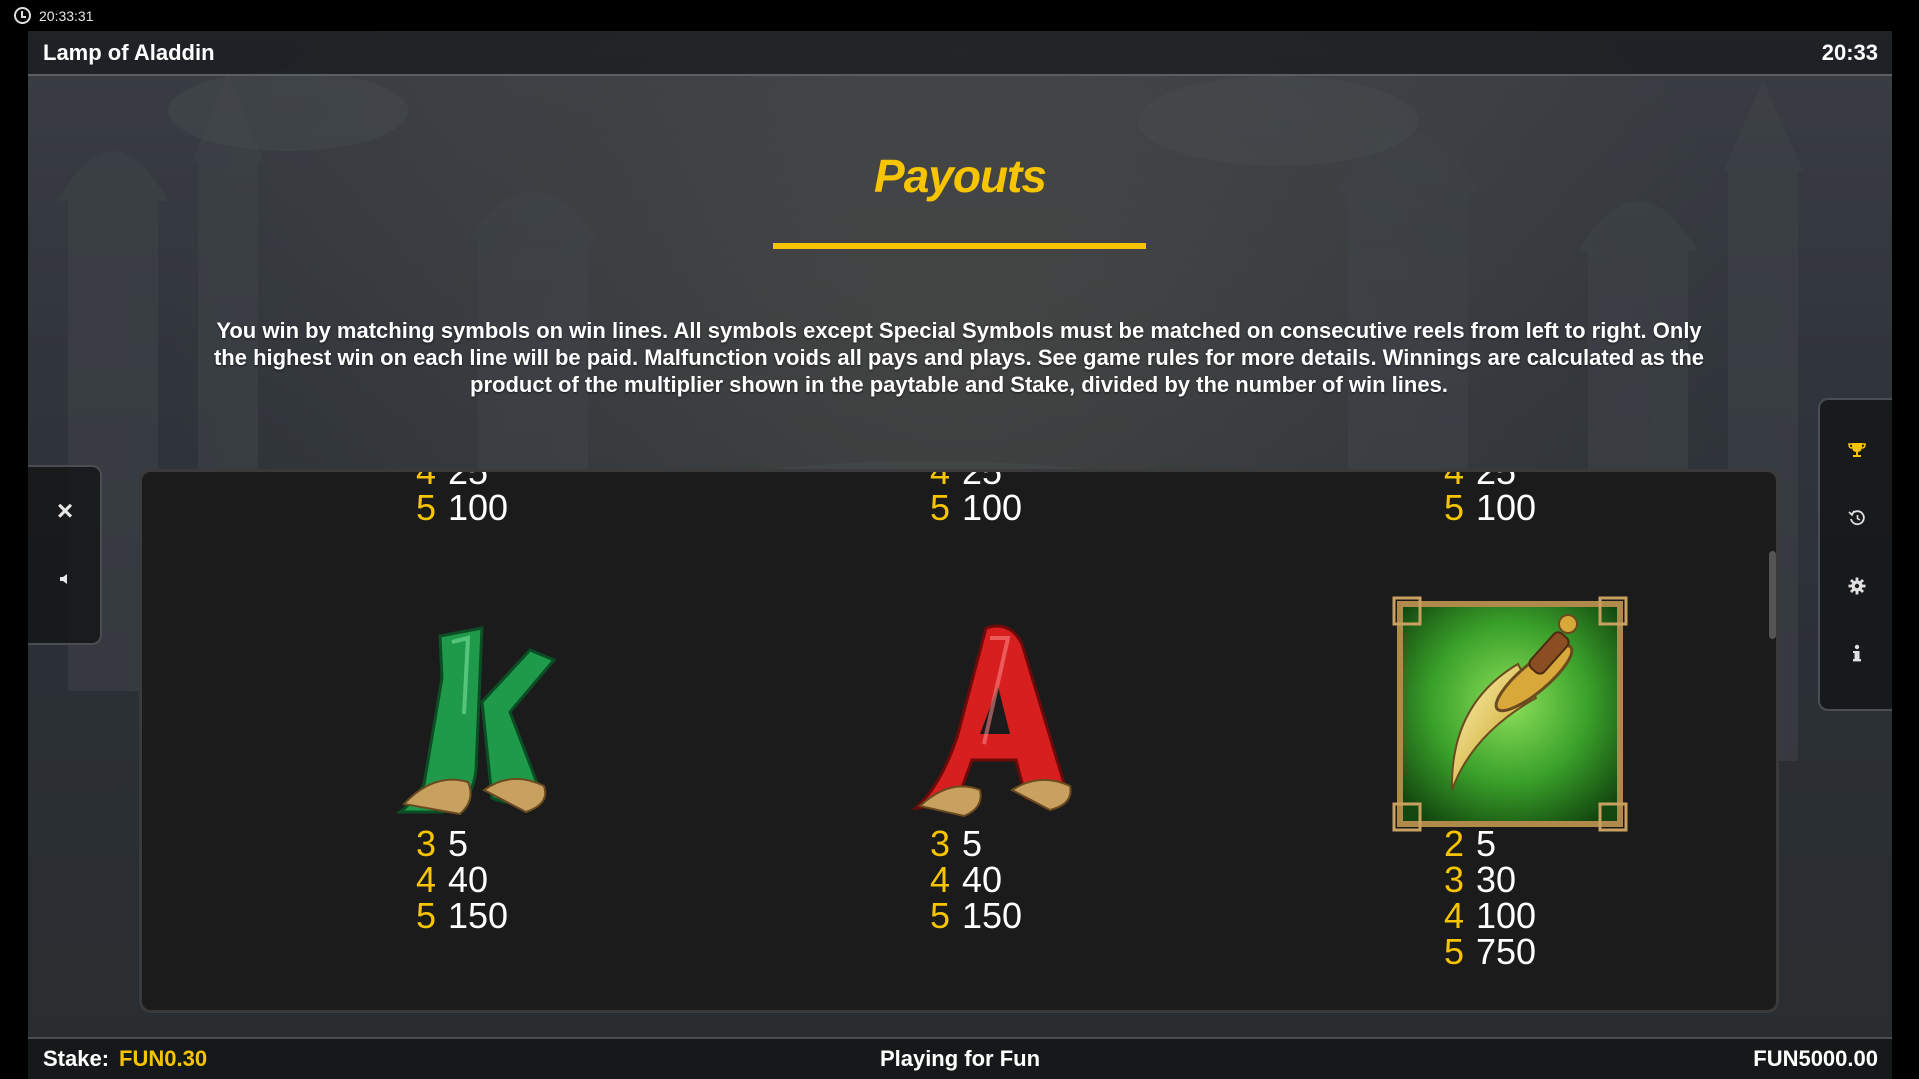 The image size is (1919, 1079). I want to click on speaker-icon, so click(63, 579).